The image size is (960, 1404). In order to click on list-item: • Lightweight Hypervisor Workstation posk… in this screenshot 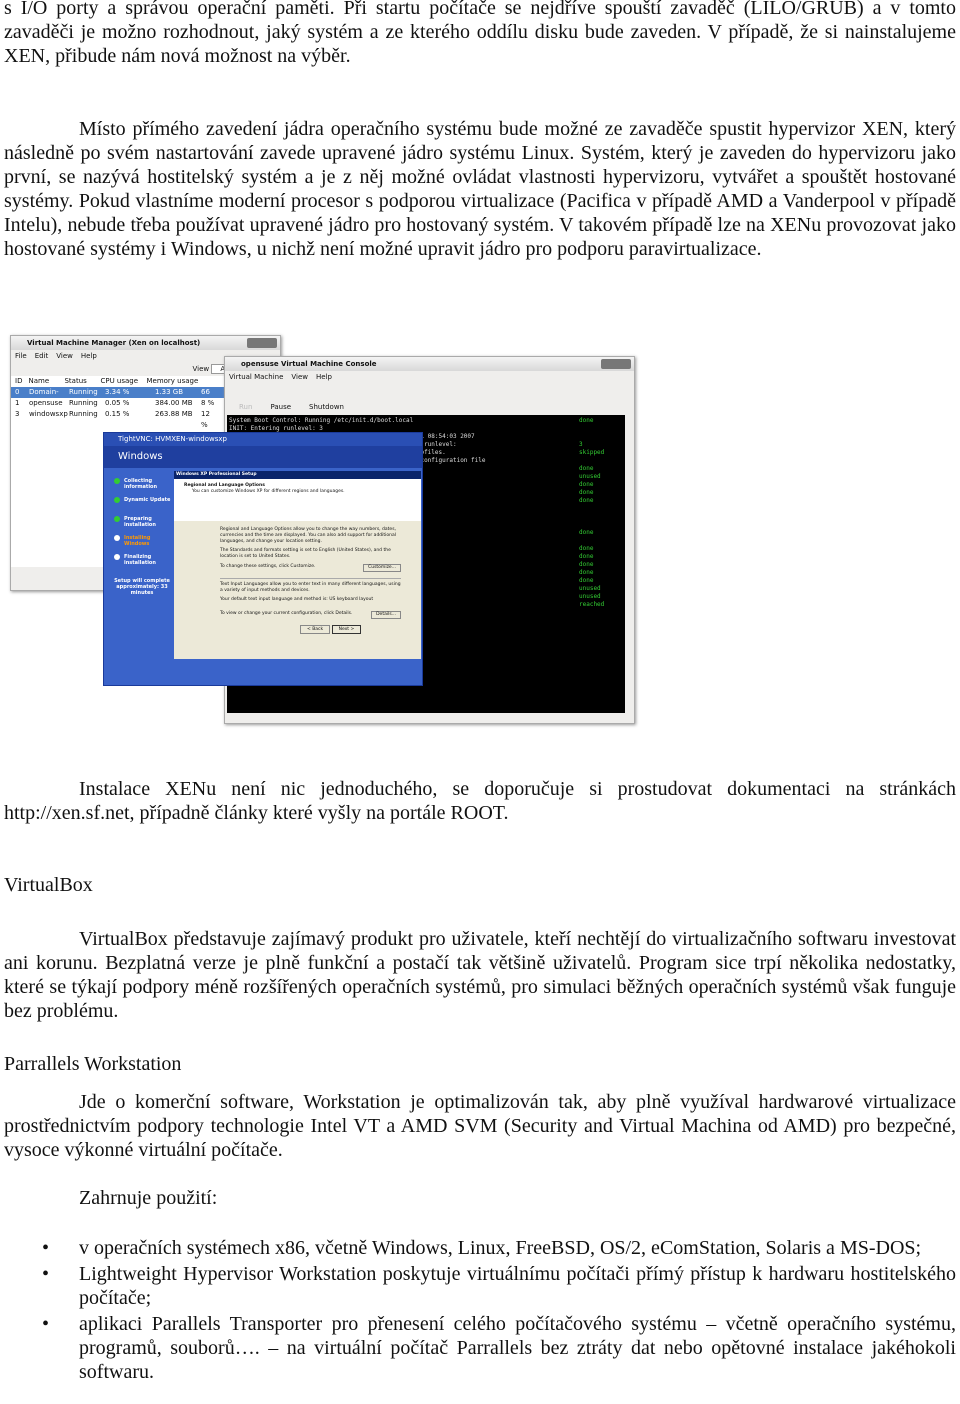, I will do `click(499, 1286)`.